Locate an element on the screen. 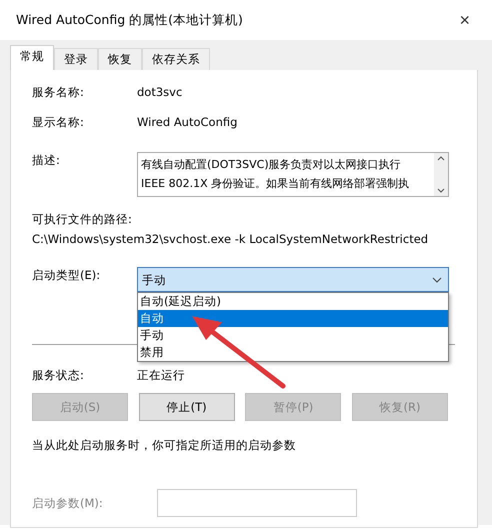 The image size is (492, 530). field-label: 启动参数(M): is located at coordinates (68, 503).